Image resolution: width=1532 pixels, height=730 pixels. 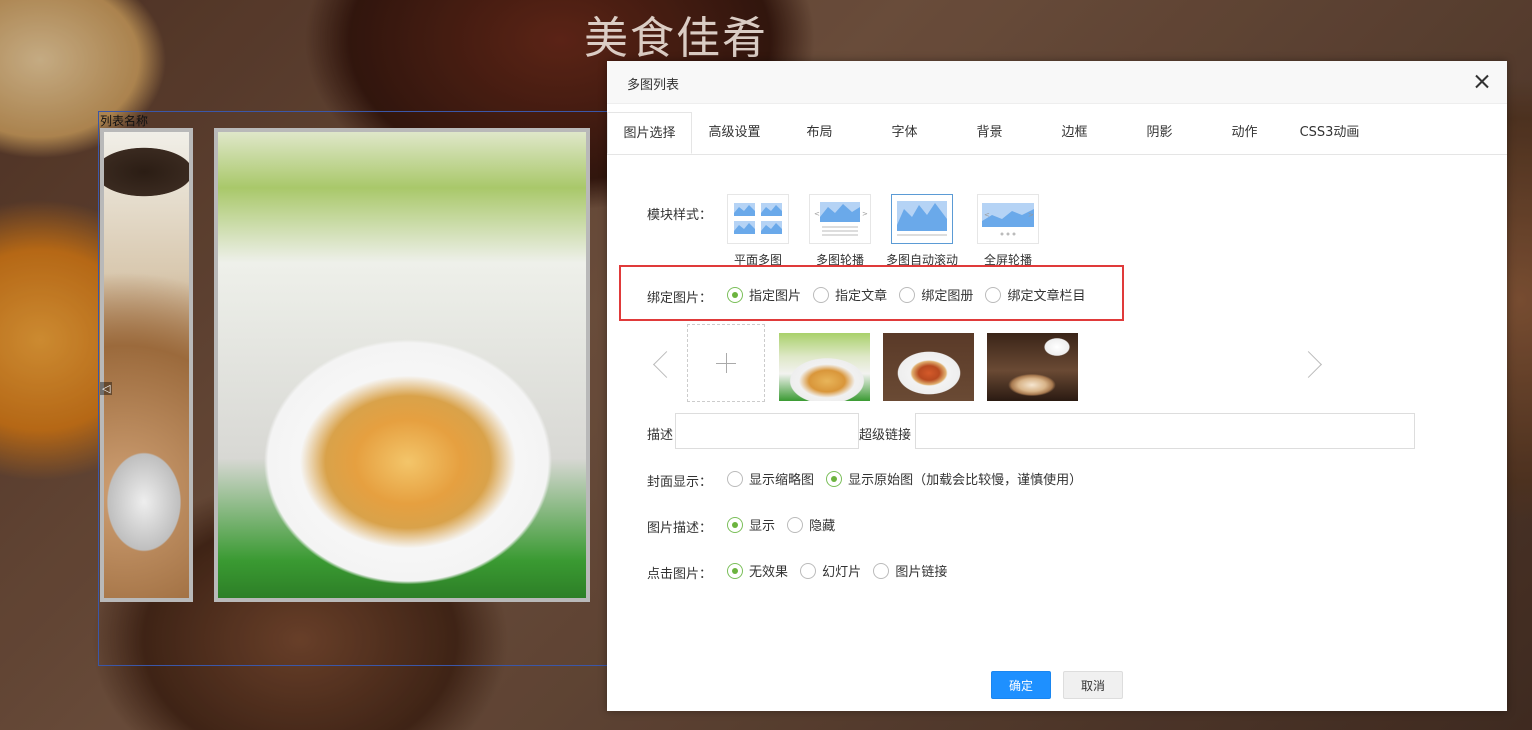 I want to click on click-image-label: 点击图片：, so click(x=680, y=574).